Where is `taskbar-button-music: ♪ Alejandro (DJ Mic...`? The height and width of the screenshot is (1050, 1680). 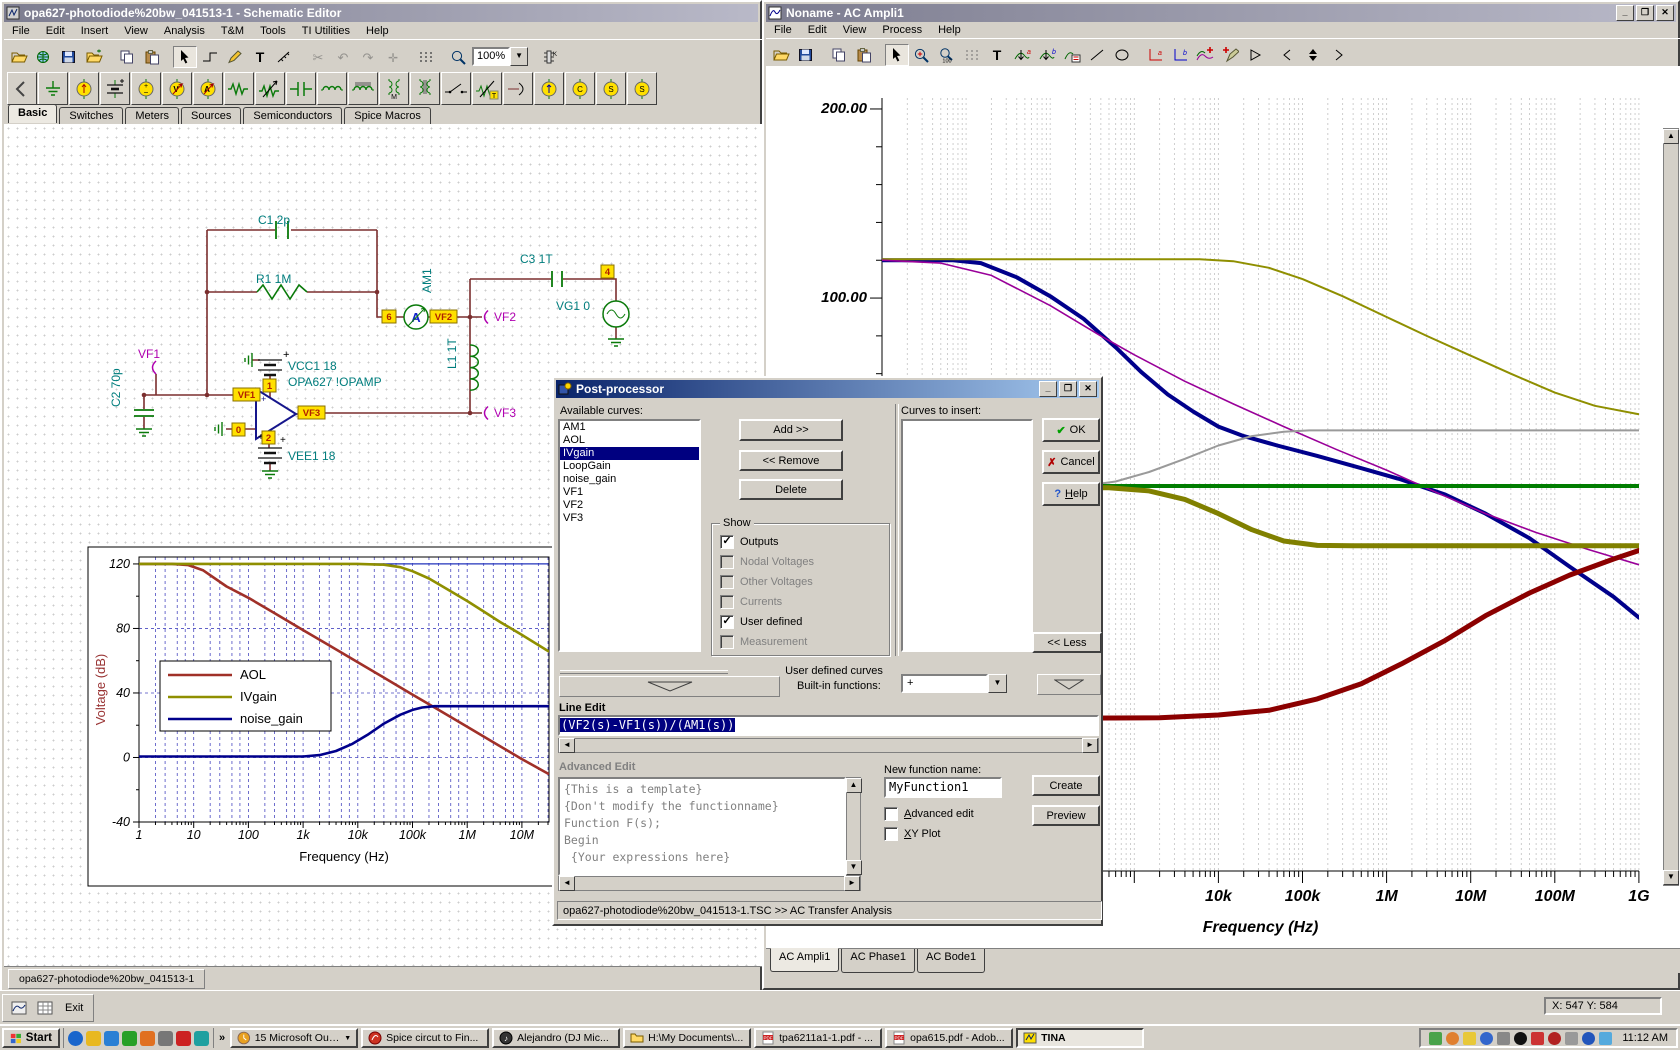
taskbar-button-music: ♪ Alejandro (DJ Mic... is located at coordinates (556, 1038).